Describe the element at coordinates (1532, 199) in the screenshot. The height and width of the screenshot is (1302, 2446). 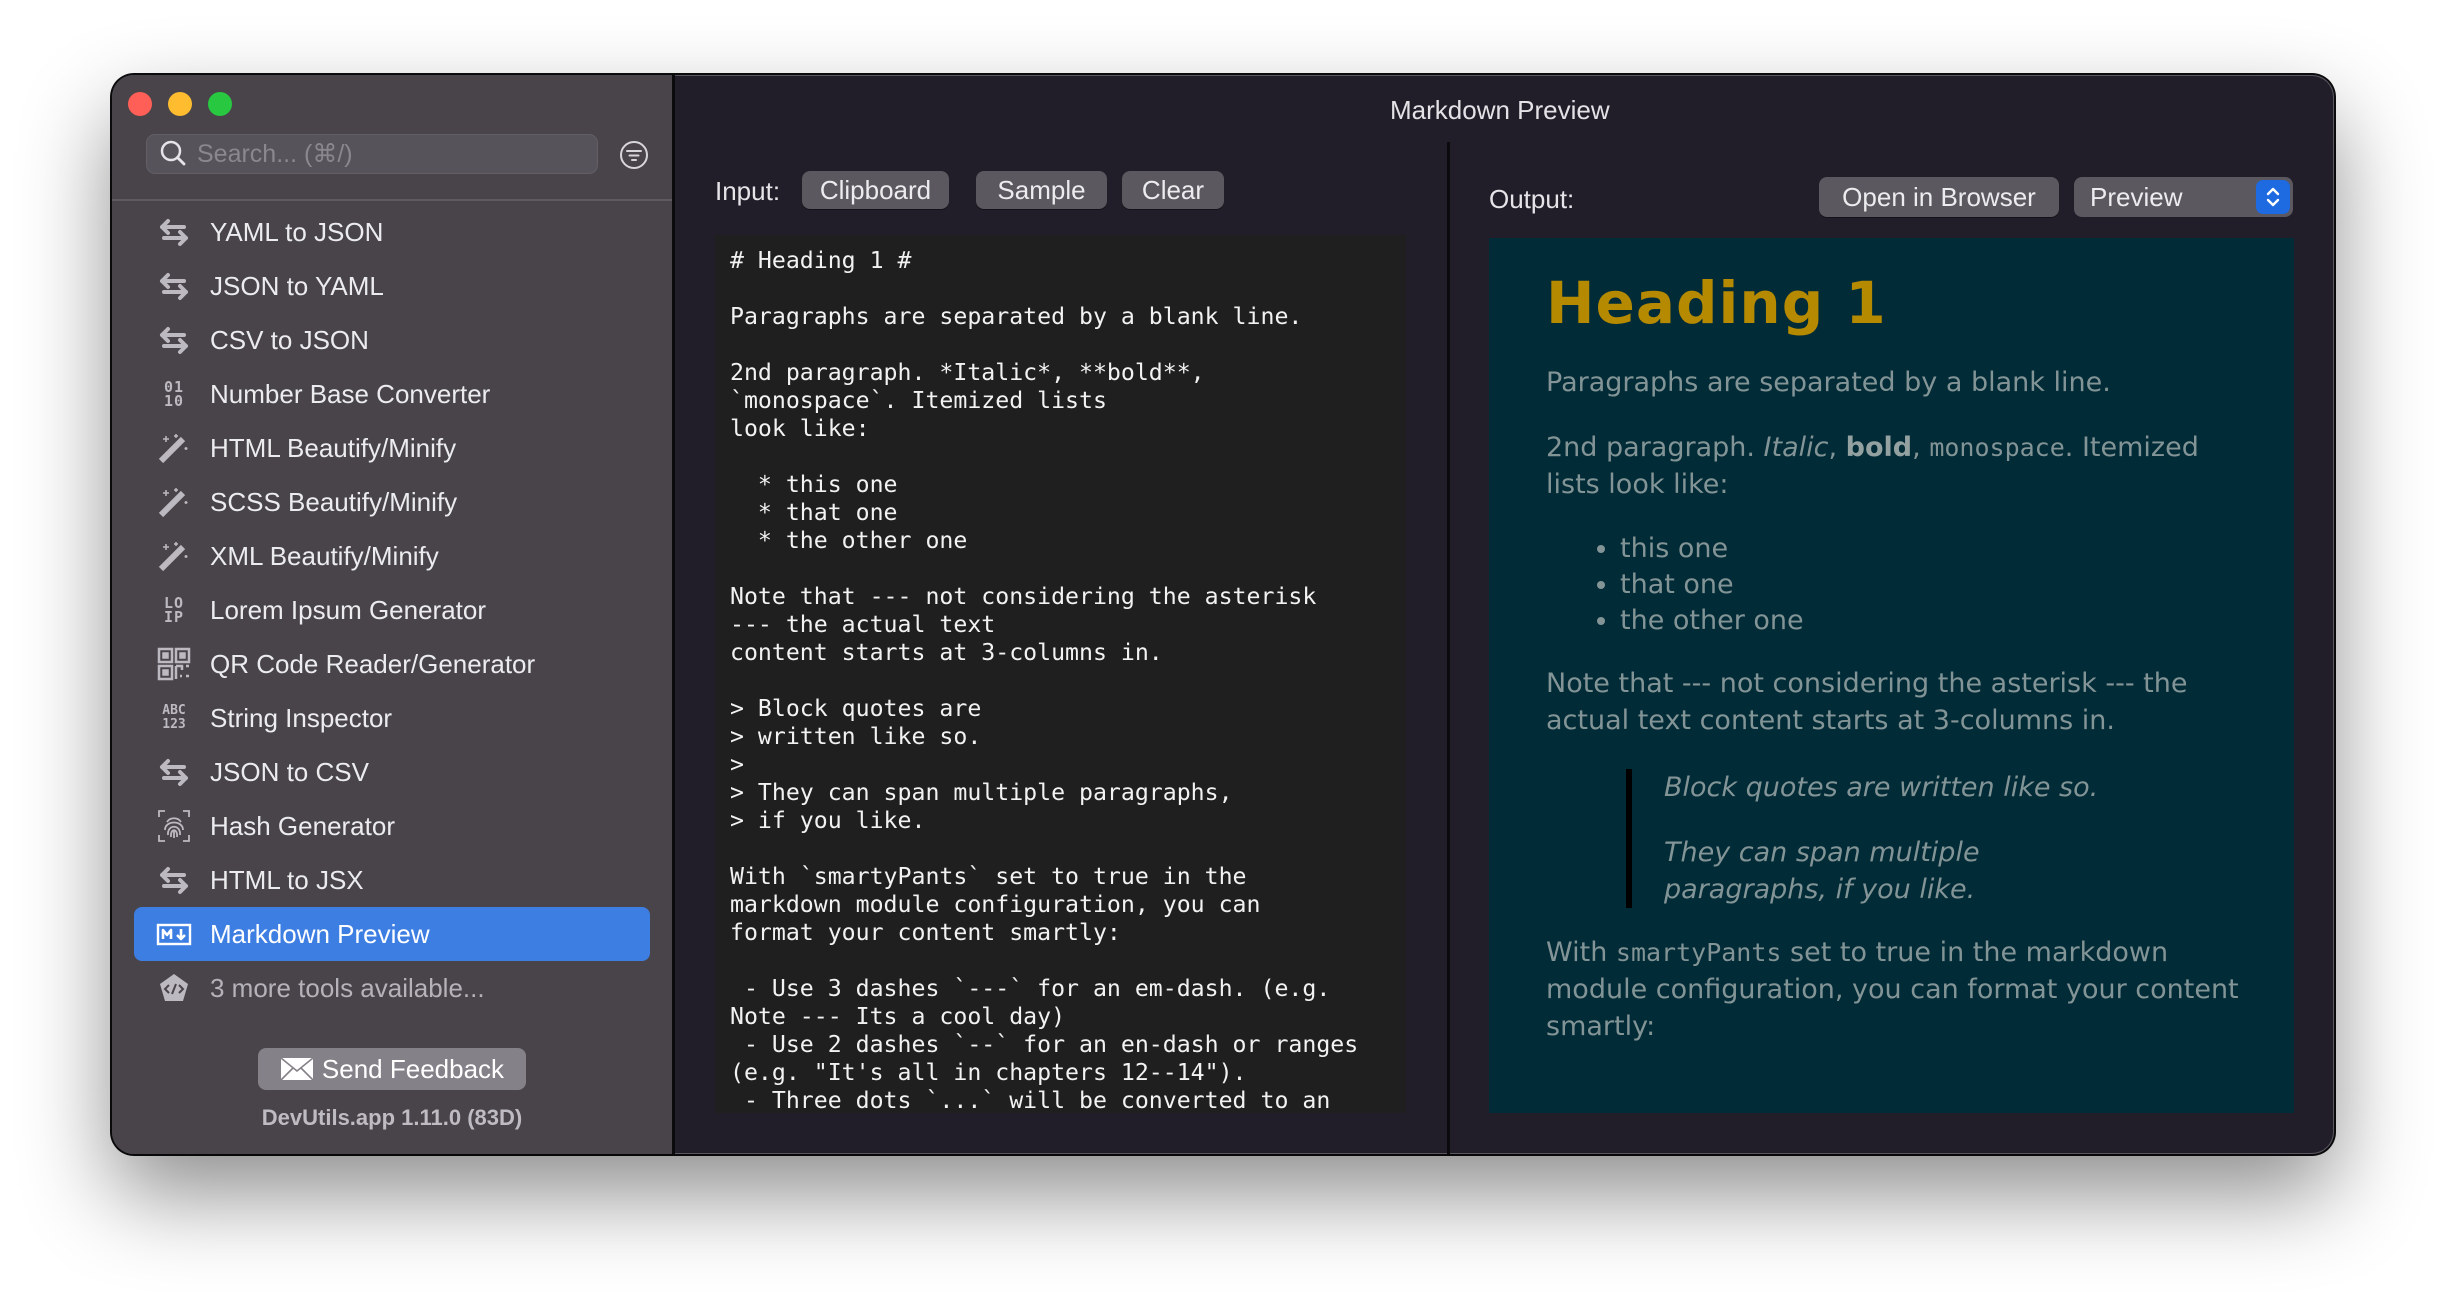
I see `output-label: Output:` at that location.